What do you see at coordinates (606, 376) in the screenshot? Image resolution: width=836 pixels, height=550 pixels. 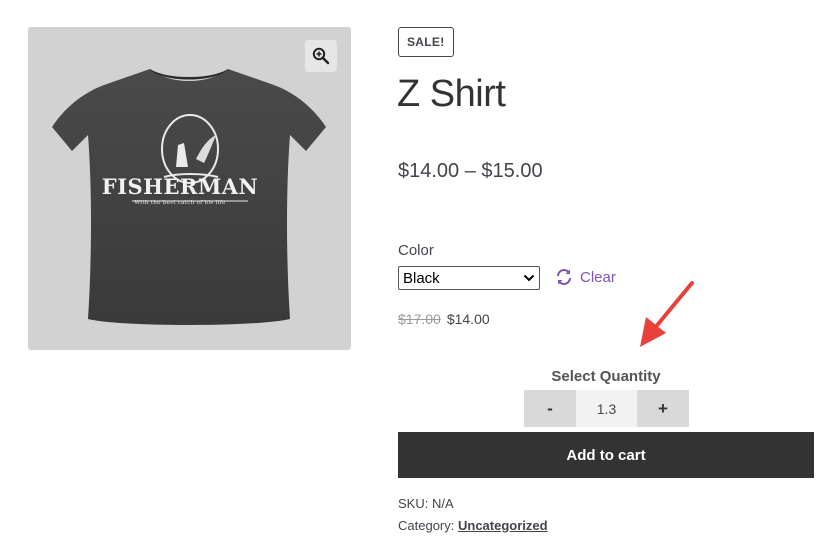 I see `quantity-label: Select Quantity` at bounding box center [606, 376].